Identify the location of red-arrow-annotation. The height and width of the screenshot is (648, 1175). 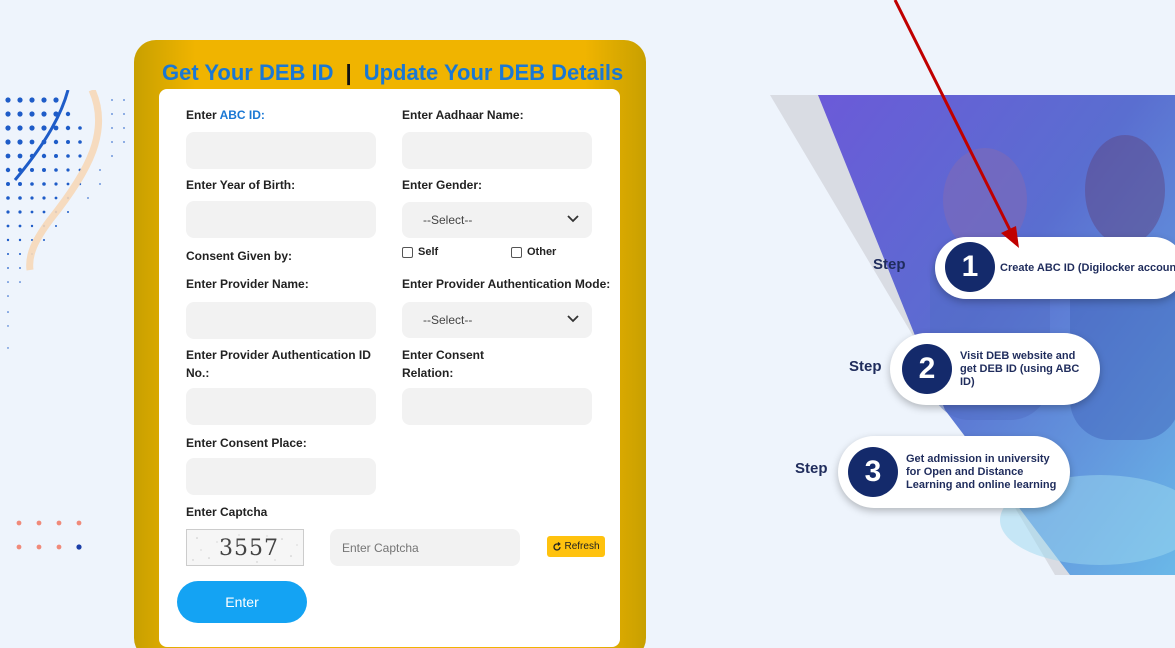
(956, 124).